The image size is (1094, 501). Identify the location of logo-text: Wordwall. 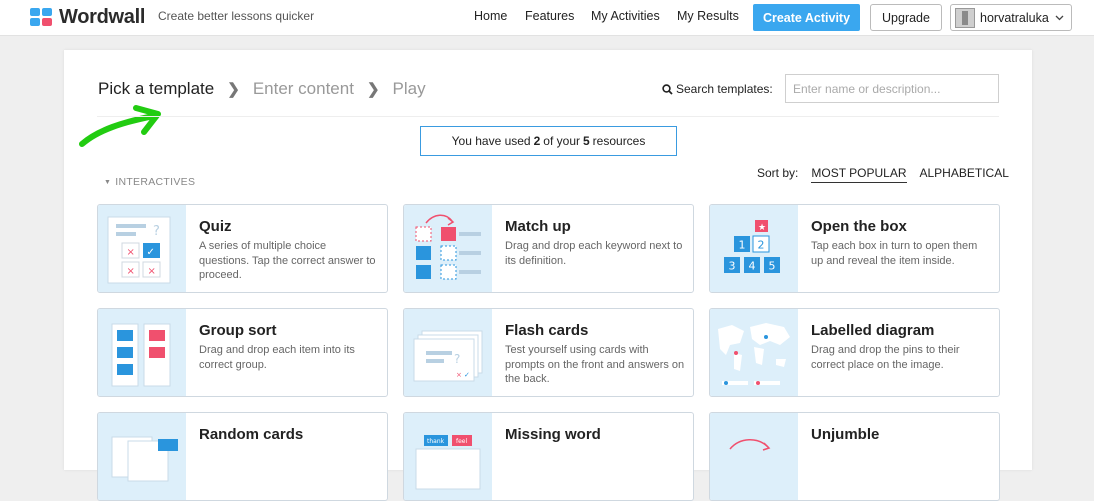
(102, 17).